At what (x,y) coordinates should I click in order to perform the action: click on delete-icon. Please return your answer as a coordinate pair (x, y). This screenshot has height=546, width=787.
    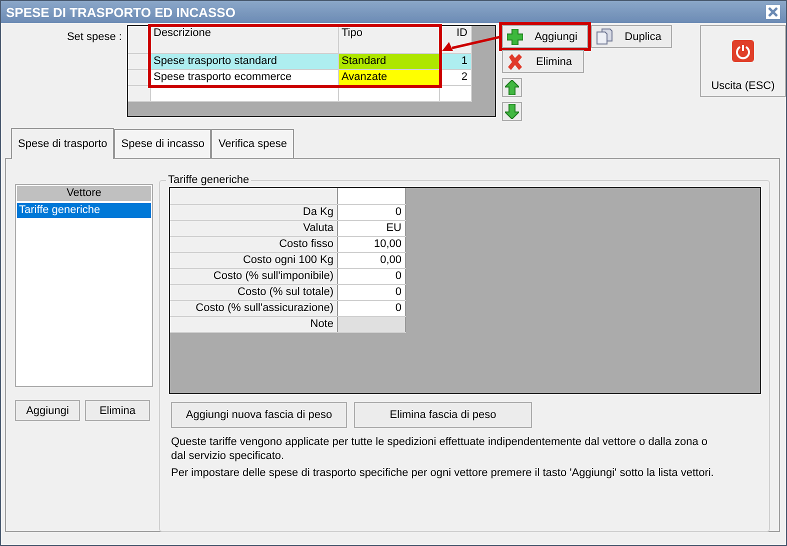
    Looking at the image, I should click on (515, 62).